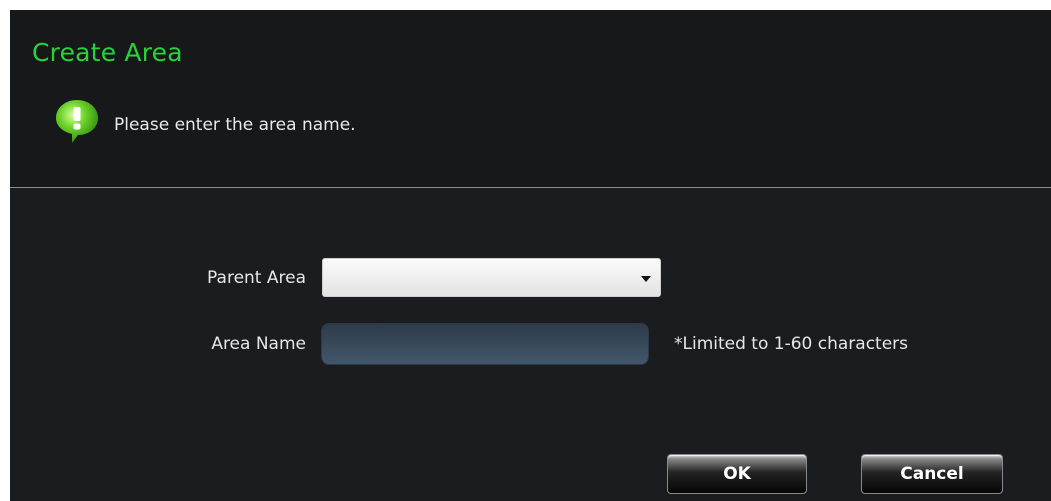  Describe the element at coordinates (737, 474) in the screenshot. I see `ok-button: OK` at that location.